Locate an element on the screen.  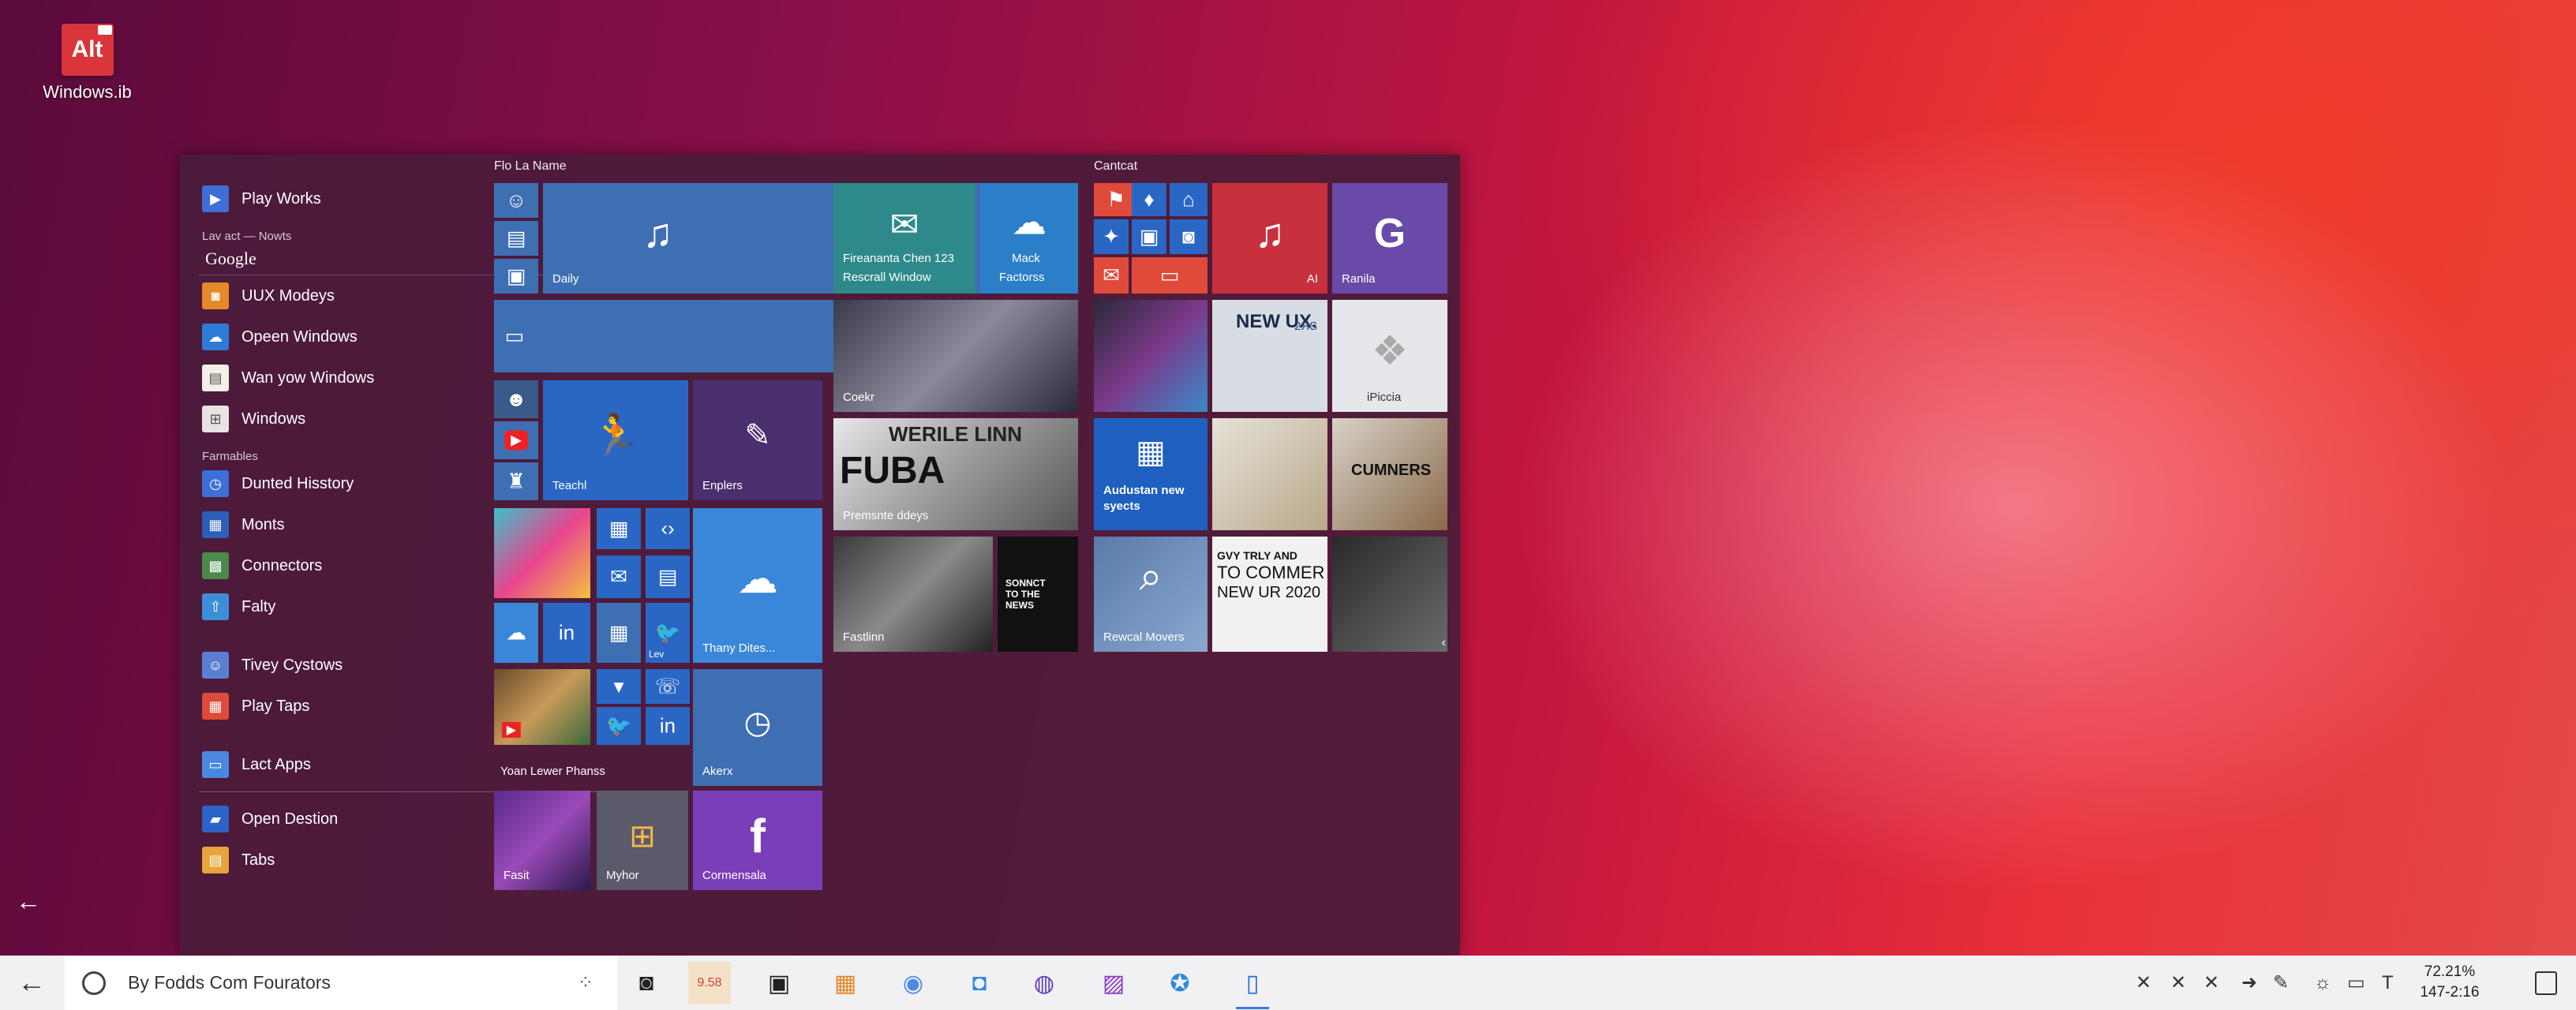
tile-ranila: G Ranila is located at coordinates (1389, 238).